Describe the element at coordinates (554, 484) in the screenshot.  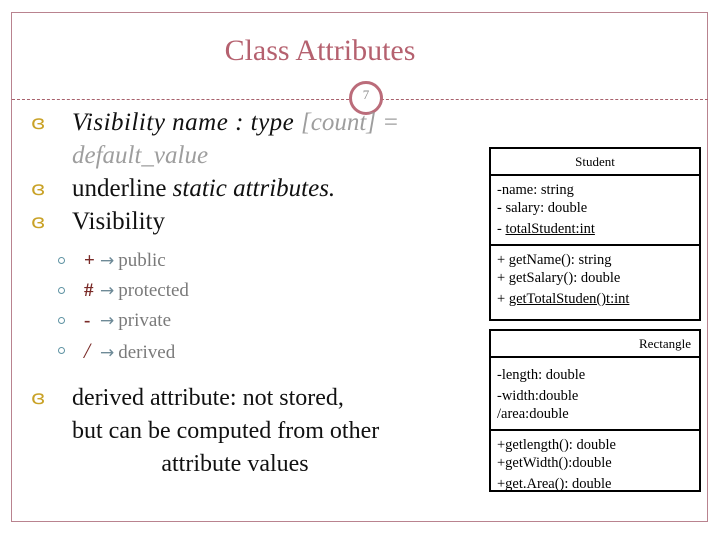
I see `uml-operation-row: +get.Area(): double` at that location.